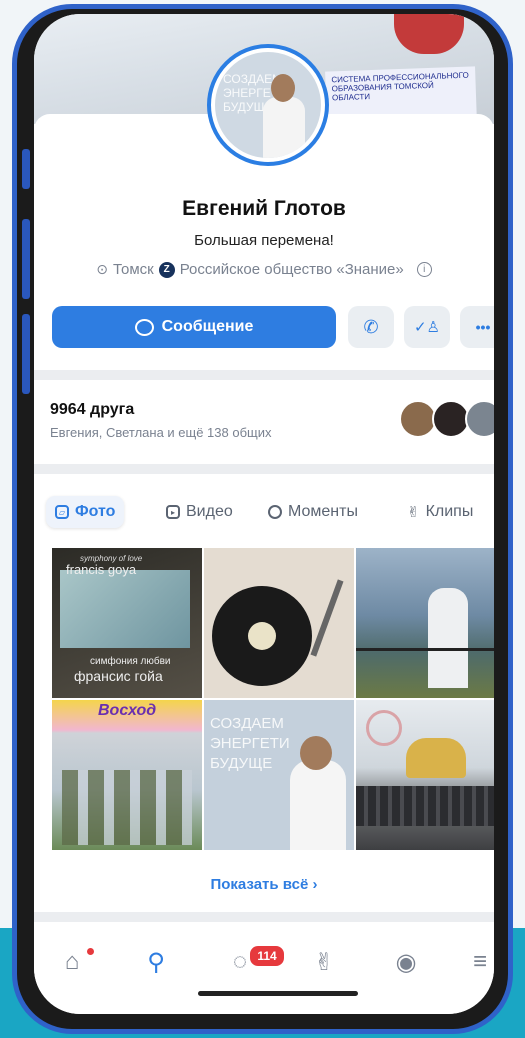 The width and height of the screenshot is (525, 1038). I want to click on friends-count: 9964 друга, so click(92, 409).